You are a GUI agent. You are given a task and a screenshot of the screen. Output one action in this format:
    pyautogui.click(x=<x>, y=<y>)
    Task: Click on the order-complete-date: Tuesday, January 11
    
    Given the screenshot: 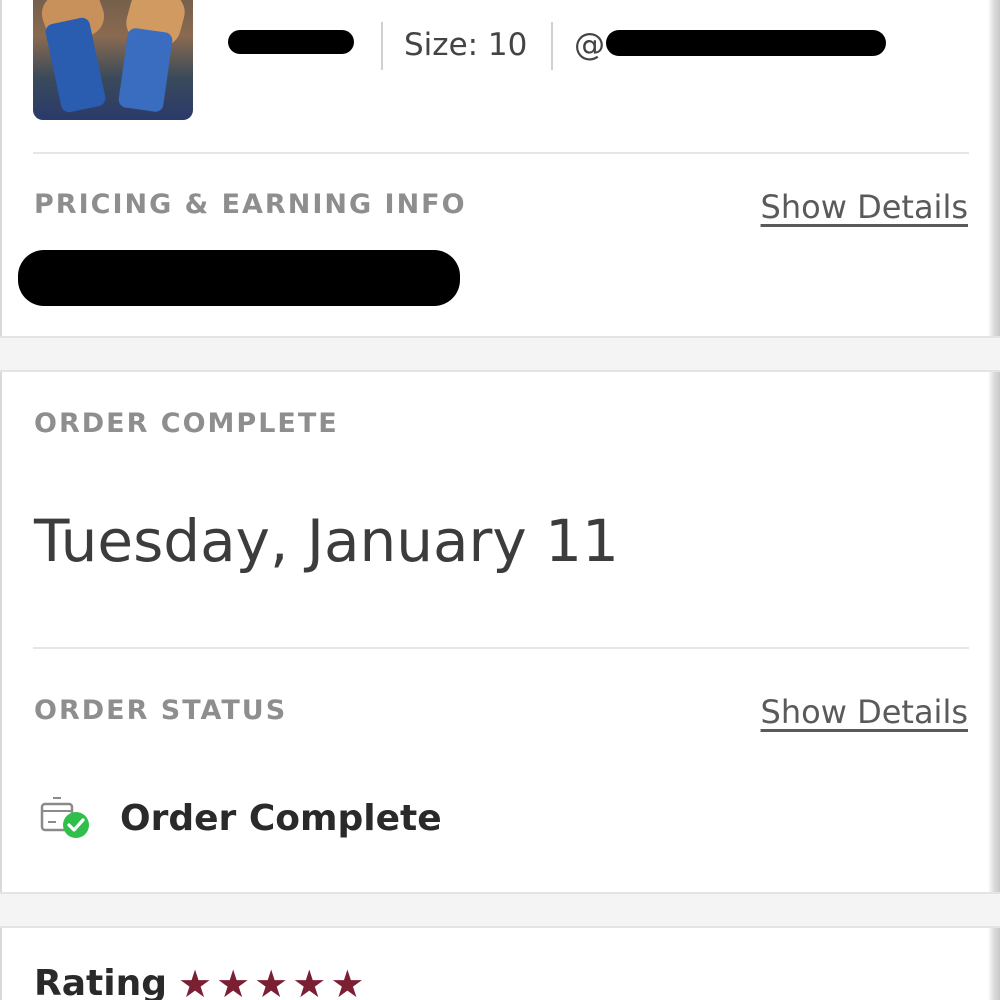 What is the action you would take?
    pyautogui.click(x=326, y=541)
    